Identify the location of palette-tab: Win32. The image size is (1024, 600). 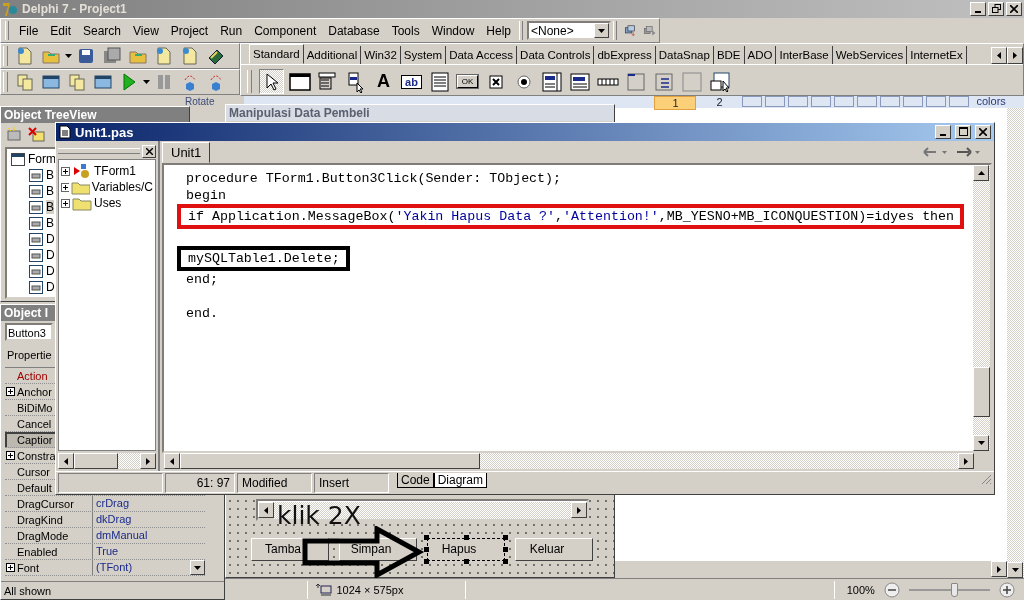
(381, 55).